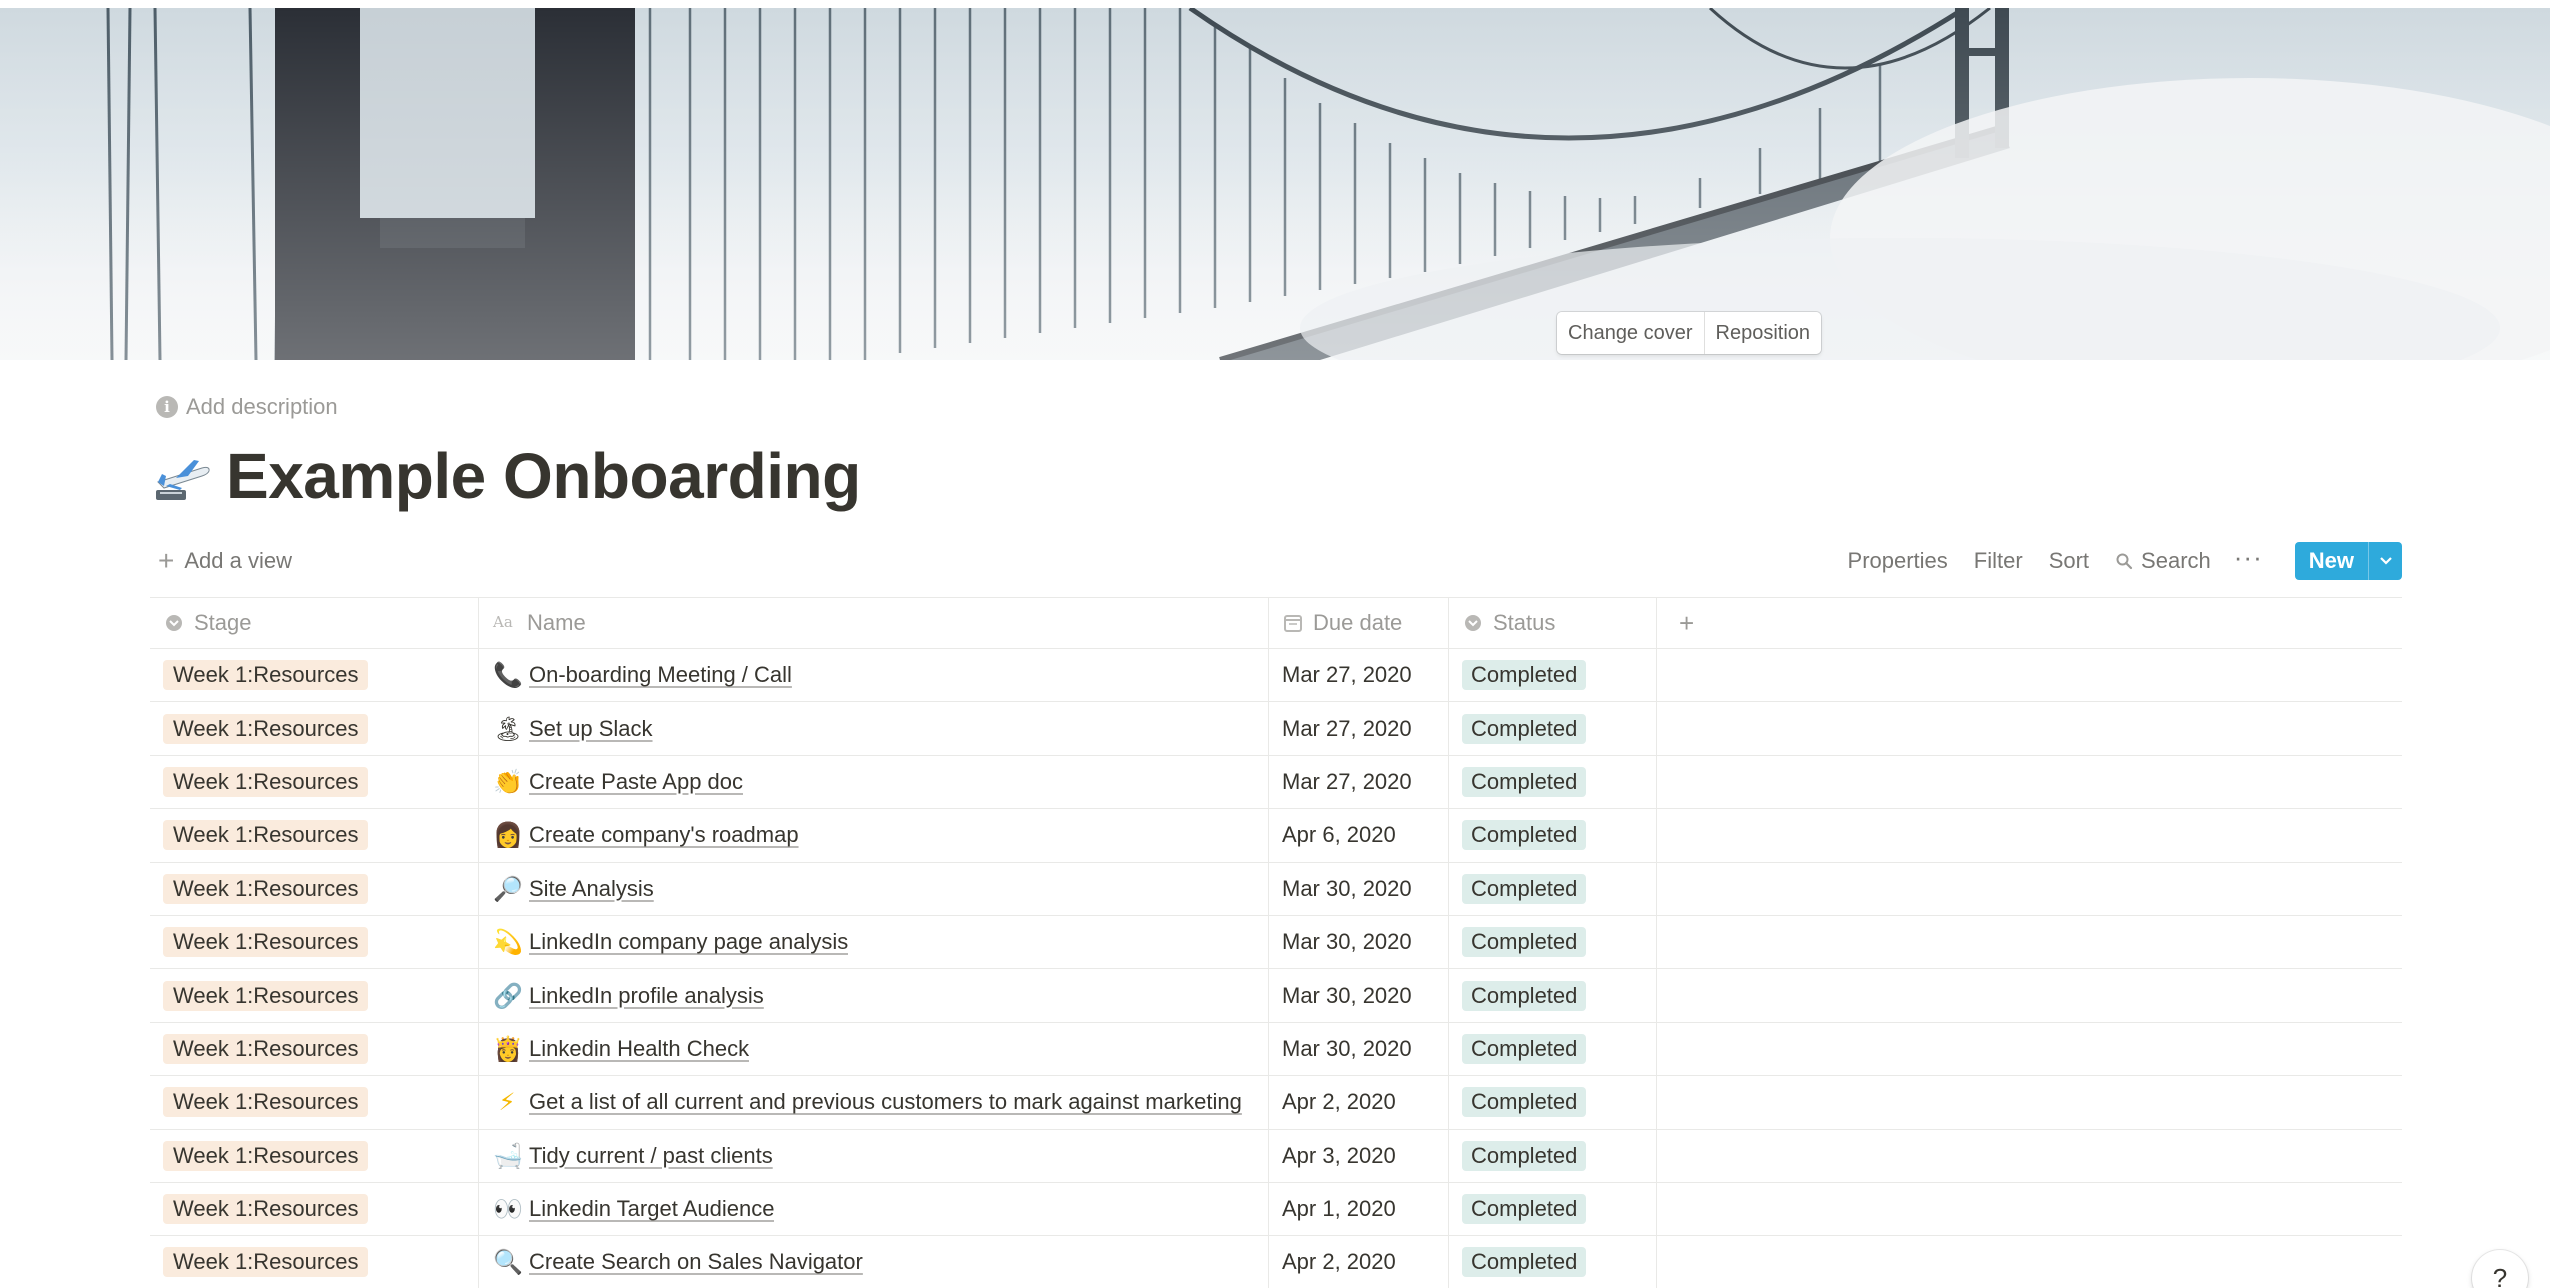 This screenshot has height=1288, width=2550. Describe the element at coordinates (688, 942) in the screenshot. I see `row-name: LinkedIn company page analysis` at that location.